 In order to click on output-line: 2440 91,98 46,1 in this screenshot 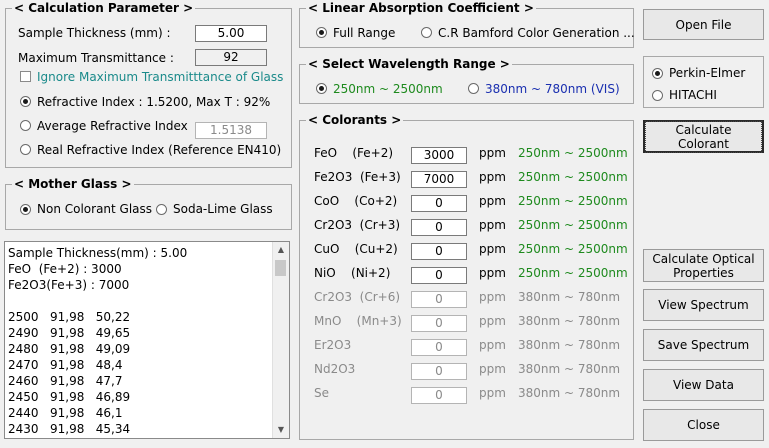, I will do `click(65, 413)`.